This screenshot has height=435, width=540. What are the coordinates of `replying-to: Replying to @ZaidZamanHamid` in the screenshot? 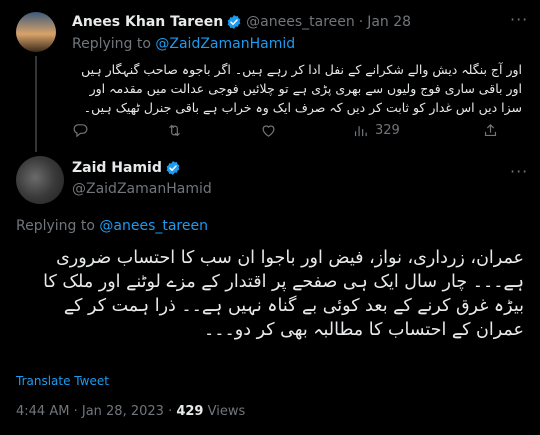 It's located at (183, 44).